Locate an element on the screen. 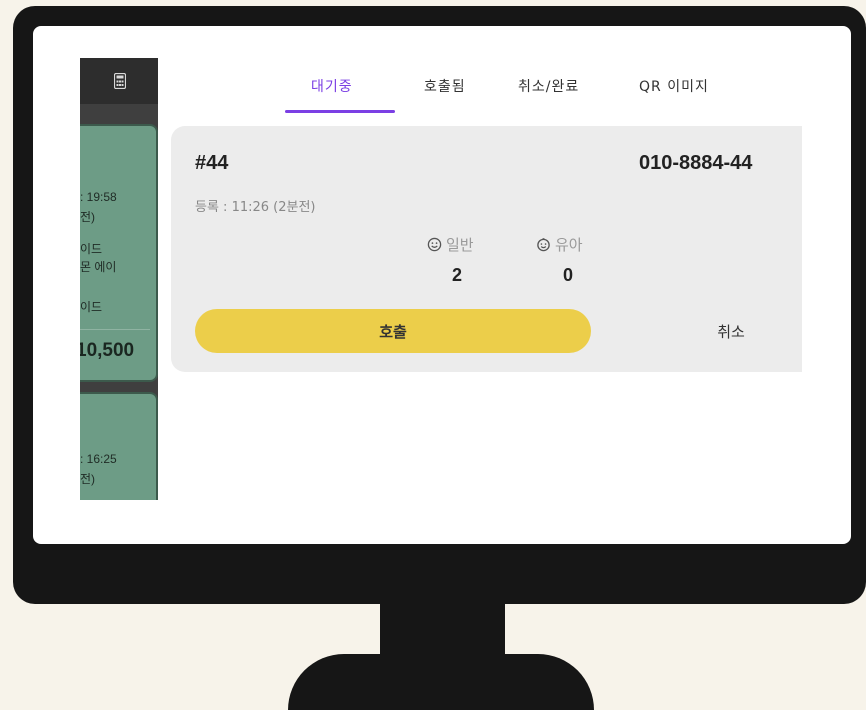 This screenshot has width=866, height=710. general-label: 일반 is located at coordinates (450, 244).